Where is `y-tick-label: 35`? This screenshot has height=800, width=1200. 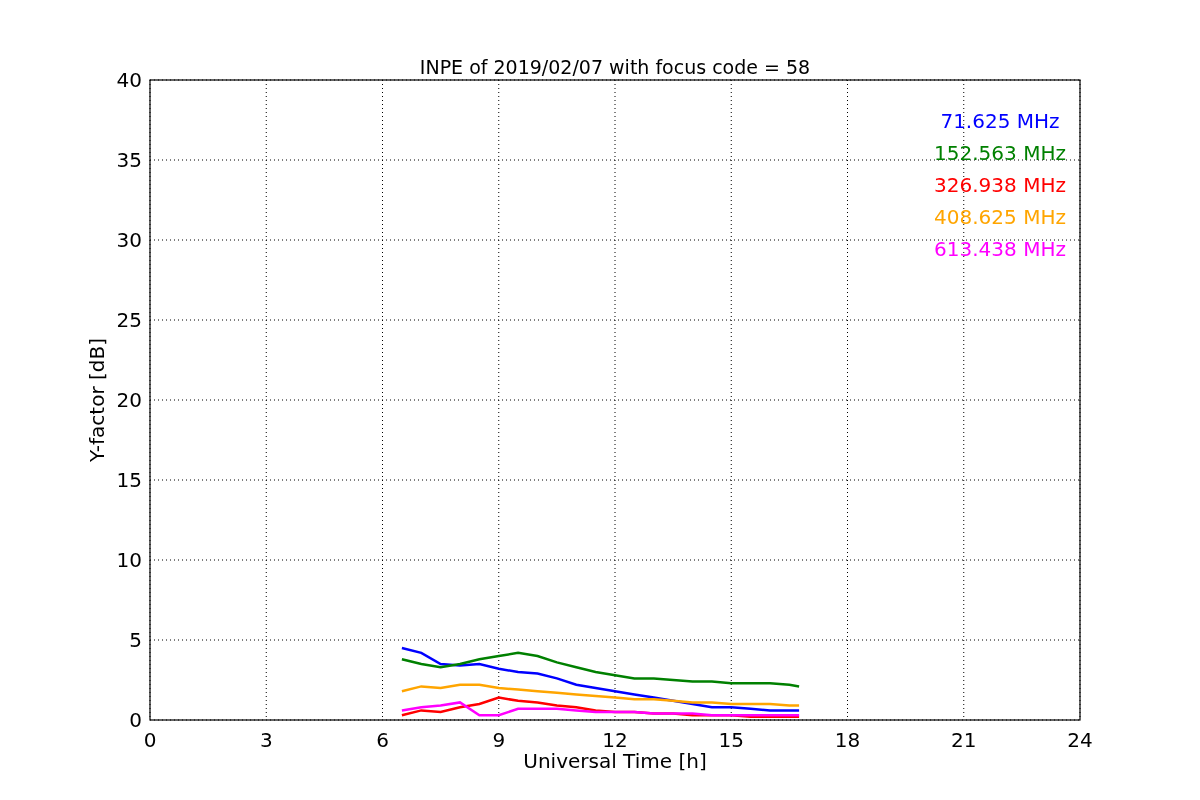
y-tick-label: 35 is located at coordinates (129, 160).